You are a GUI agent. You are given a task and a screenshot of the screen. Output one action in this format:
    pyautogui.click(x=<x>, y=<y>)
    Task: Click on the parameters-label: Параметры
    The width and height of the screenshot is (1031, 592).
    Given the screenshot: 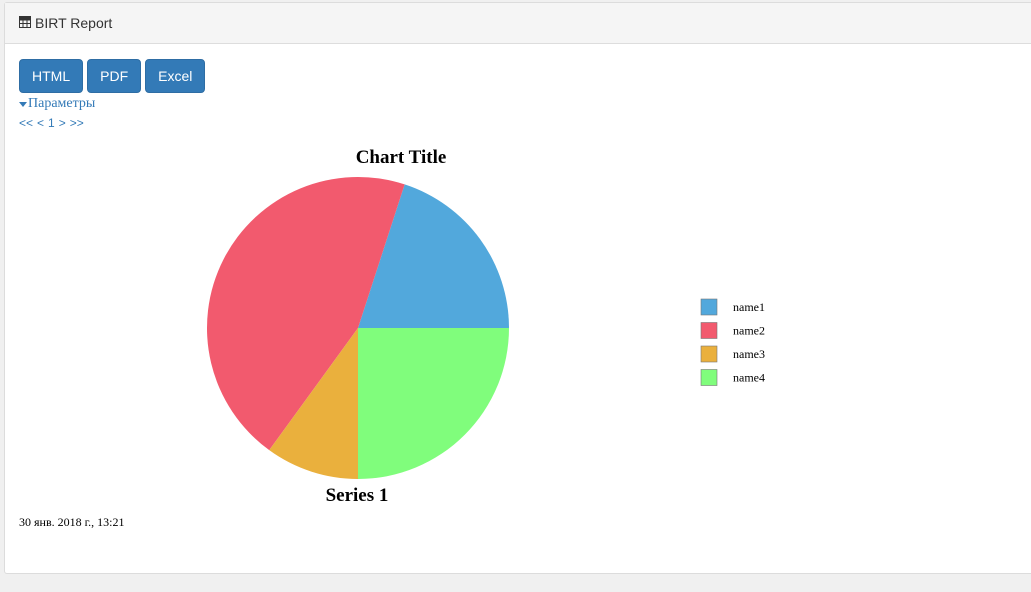 What is the action you would take?
    pyautogui.click(x=62, y=103)
    